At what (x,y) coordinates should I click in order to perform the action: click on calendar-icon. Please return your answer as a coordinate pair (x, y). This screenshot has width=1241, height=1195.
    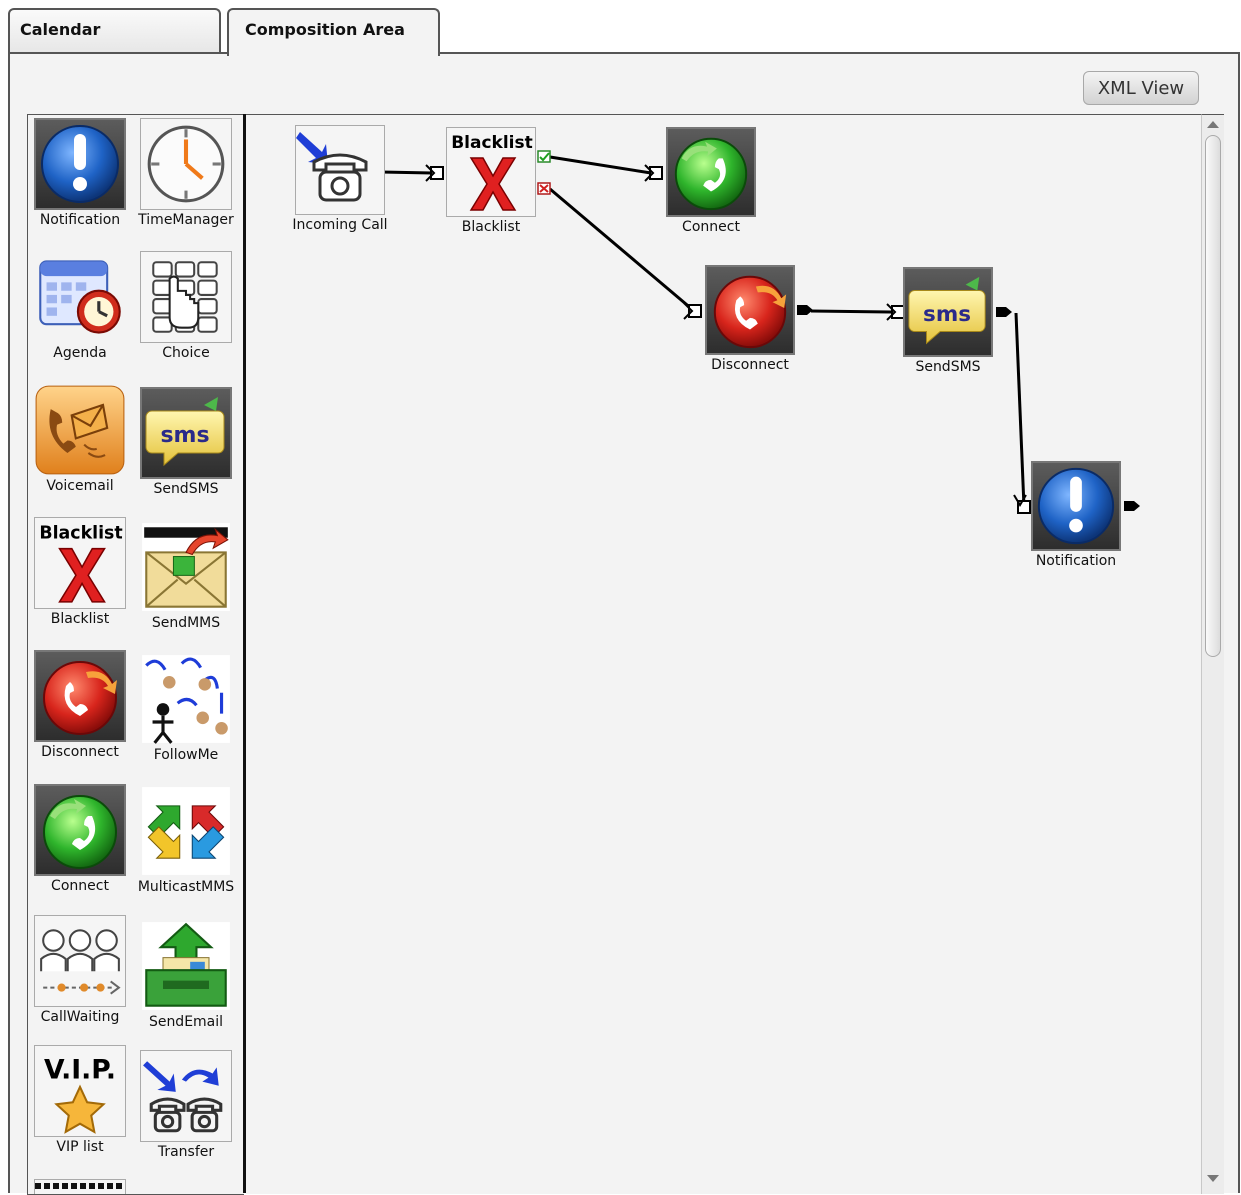
    Looking at the image, I should click on (80, 297).